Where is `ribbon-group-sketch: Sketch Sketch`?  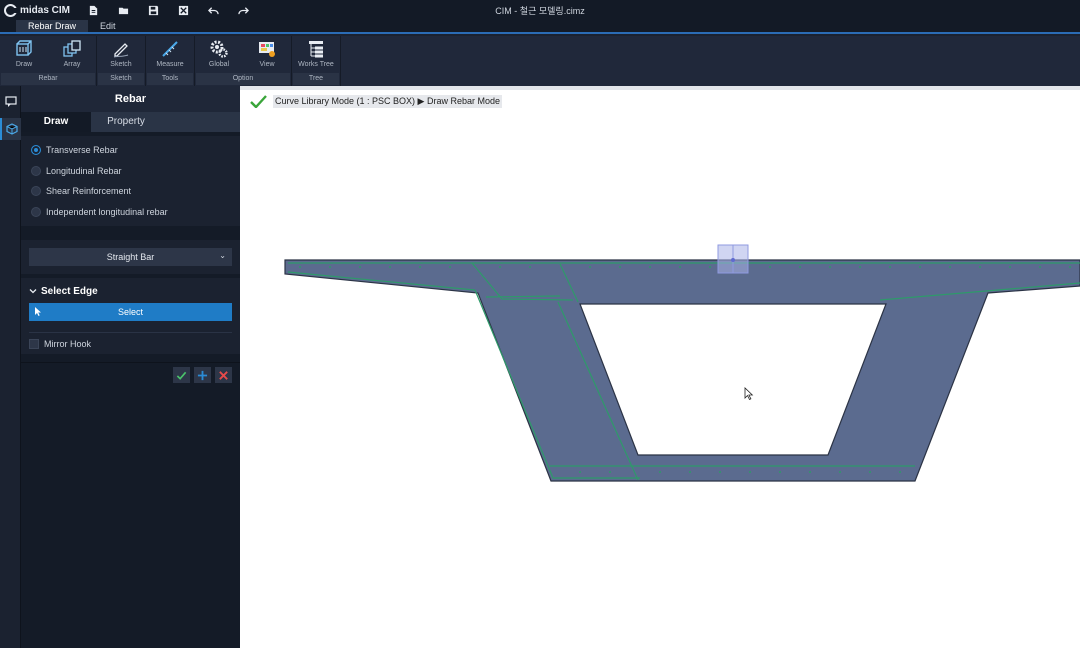 ribbon-group-sketch: Sketch Sketch is located at coordinates (121, 61).